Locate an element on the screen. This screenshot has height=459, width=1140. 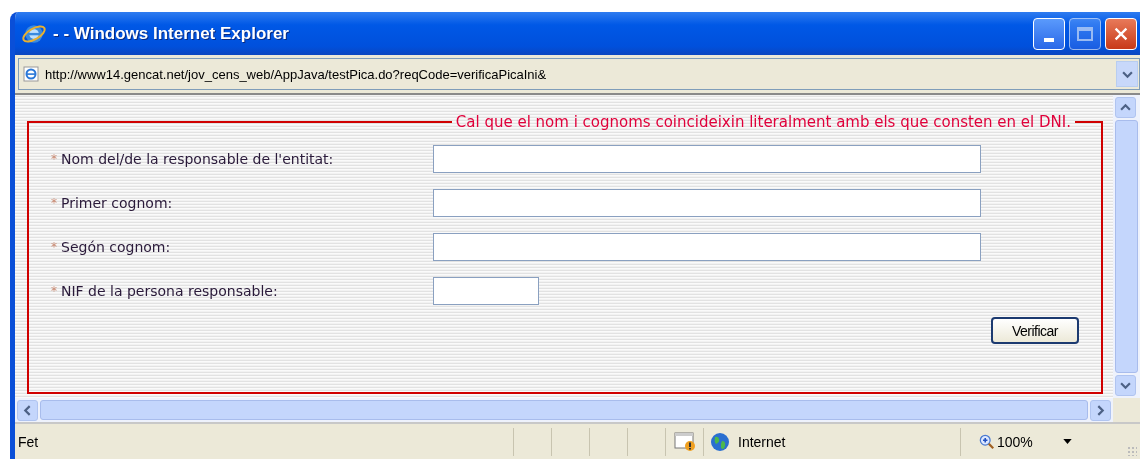
scroll-up-button is located at coordinates (1125, 107).